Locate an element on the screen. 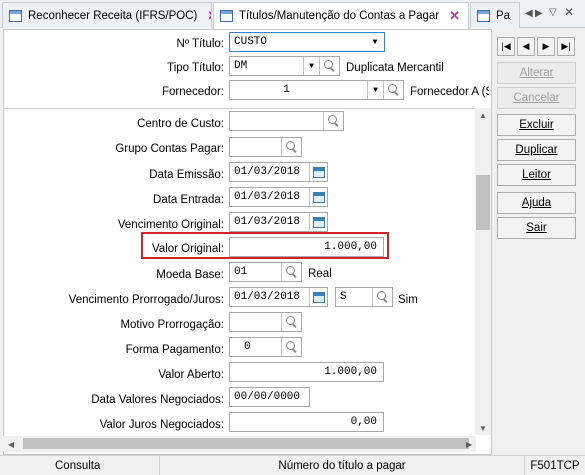 This screenshot has height=475, width=585. vertical-scrollbar is located at coordinates (483, 271).